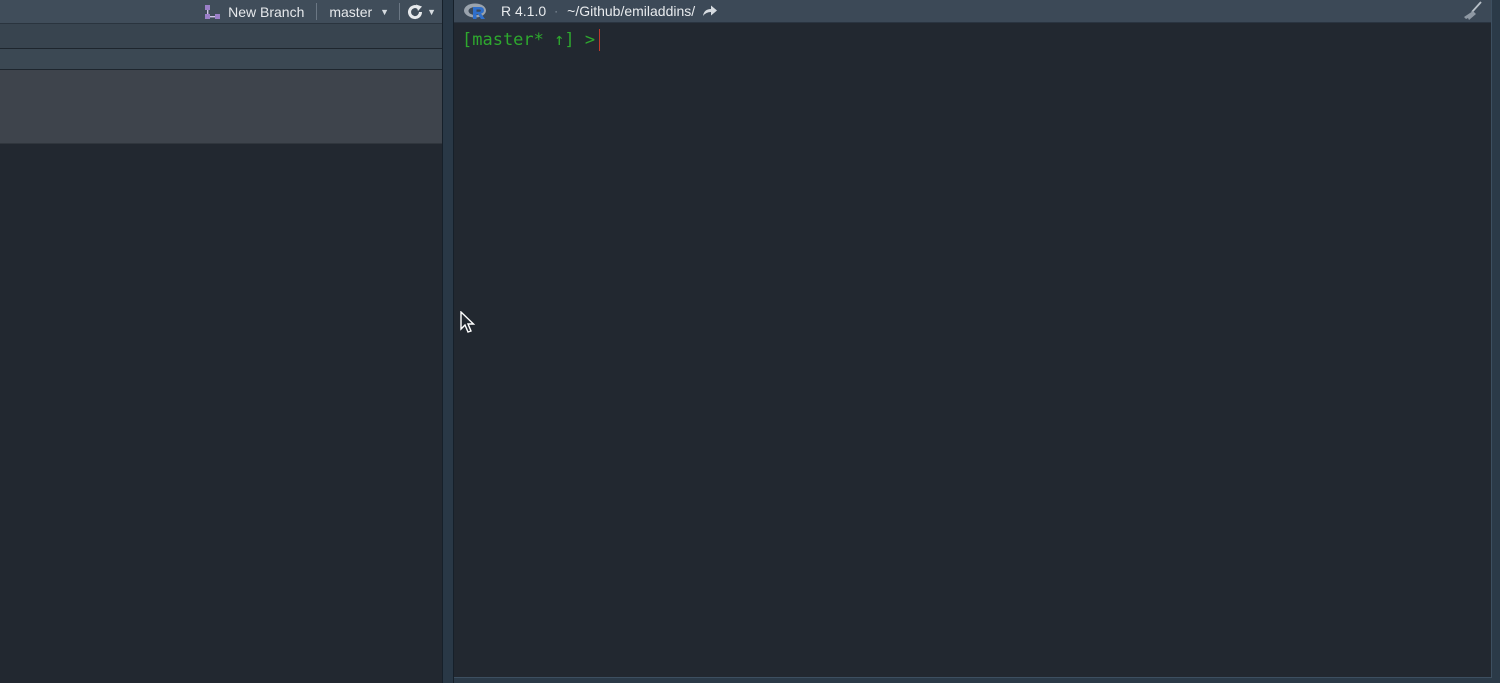  Describe the element at coordinates (266, 11) in the screenshot. I see `new-branch-label: New Branch` at that location.